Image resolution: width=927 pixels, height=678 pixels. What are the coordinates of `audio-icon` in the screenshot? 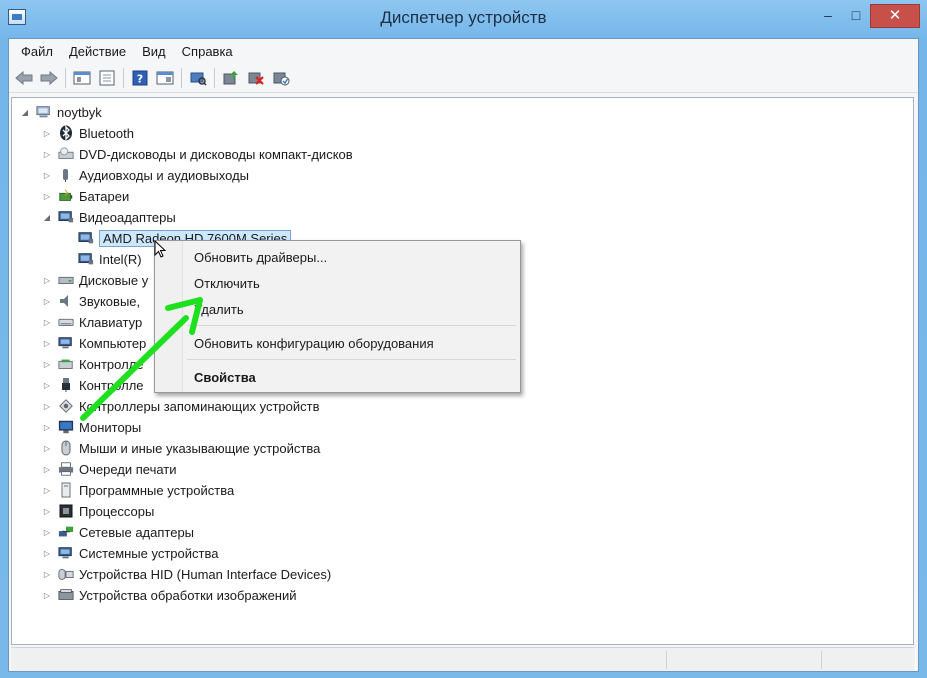 It's located at (66, 175).